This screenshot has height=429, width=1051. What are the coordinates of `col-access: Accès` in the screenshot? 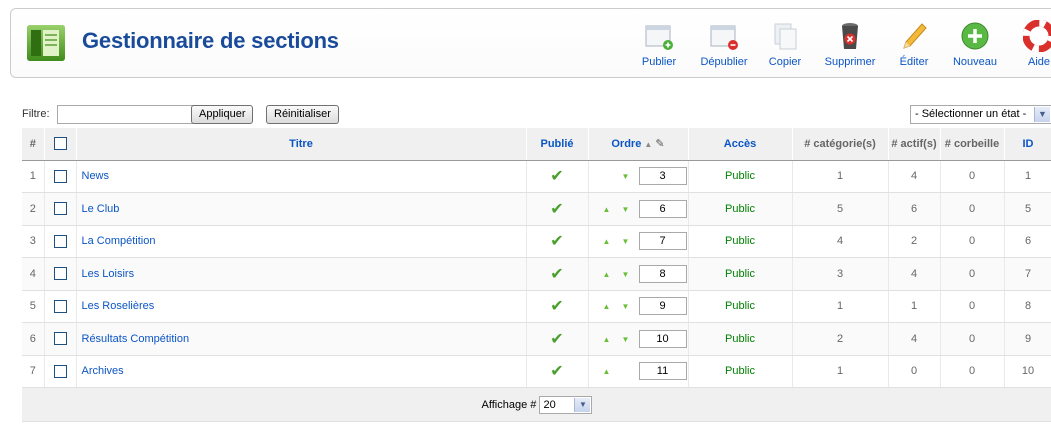 It's located at (740, 144).